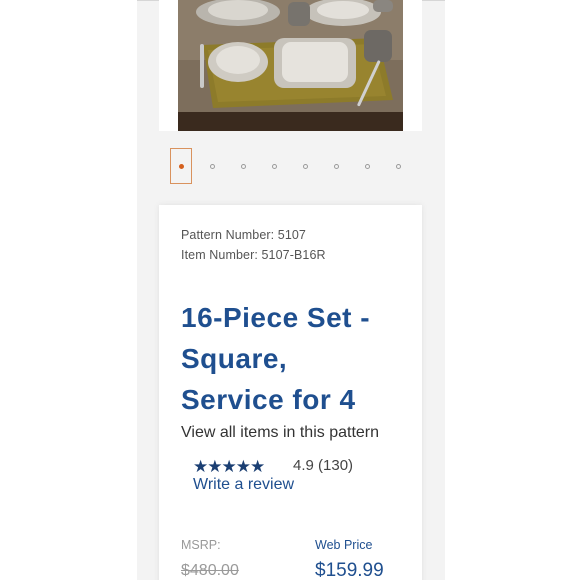 Image resolution: width=580 pixels, height=580 pixels. I want to click on view-pattern-link: View all items in this pattern, so click(280, 433).